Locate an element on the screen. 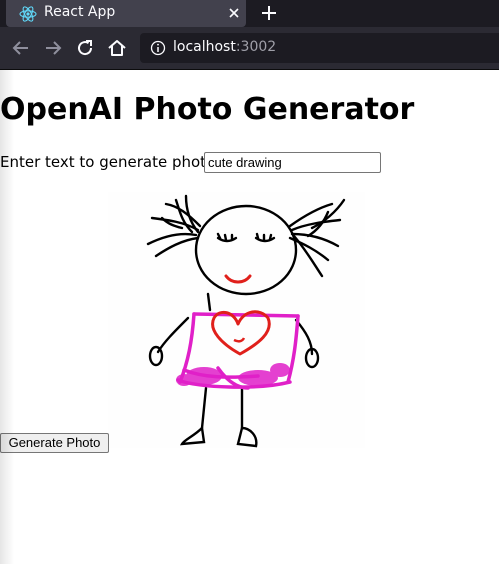 The width and height of the screenshot is (499, 564). new-tab-plus-icon is located at coordinates (269, 13).